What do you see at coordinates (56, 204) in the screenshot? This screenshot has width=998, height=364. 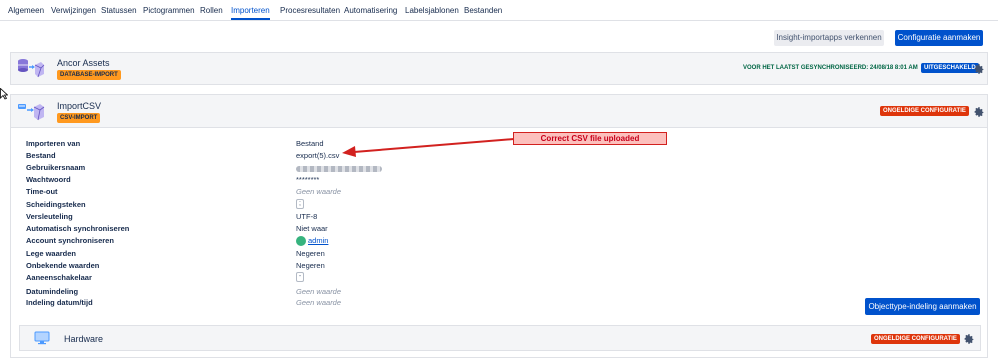 I see `property-label: Scheidingsteken` at bounding box center [56, 204].